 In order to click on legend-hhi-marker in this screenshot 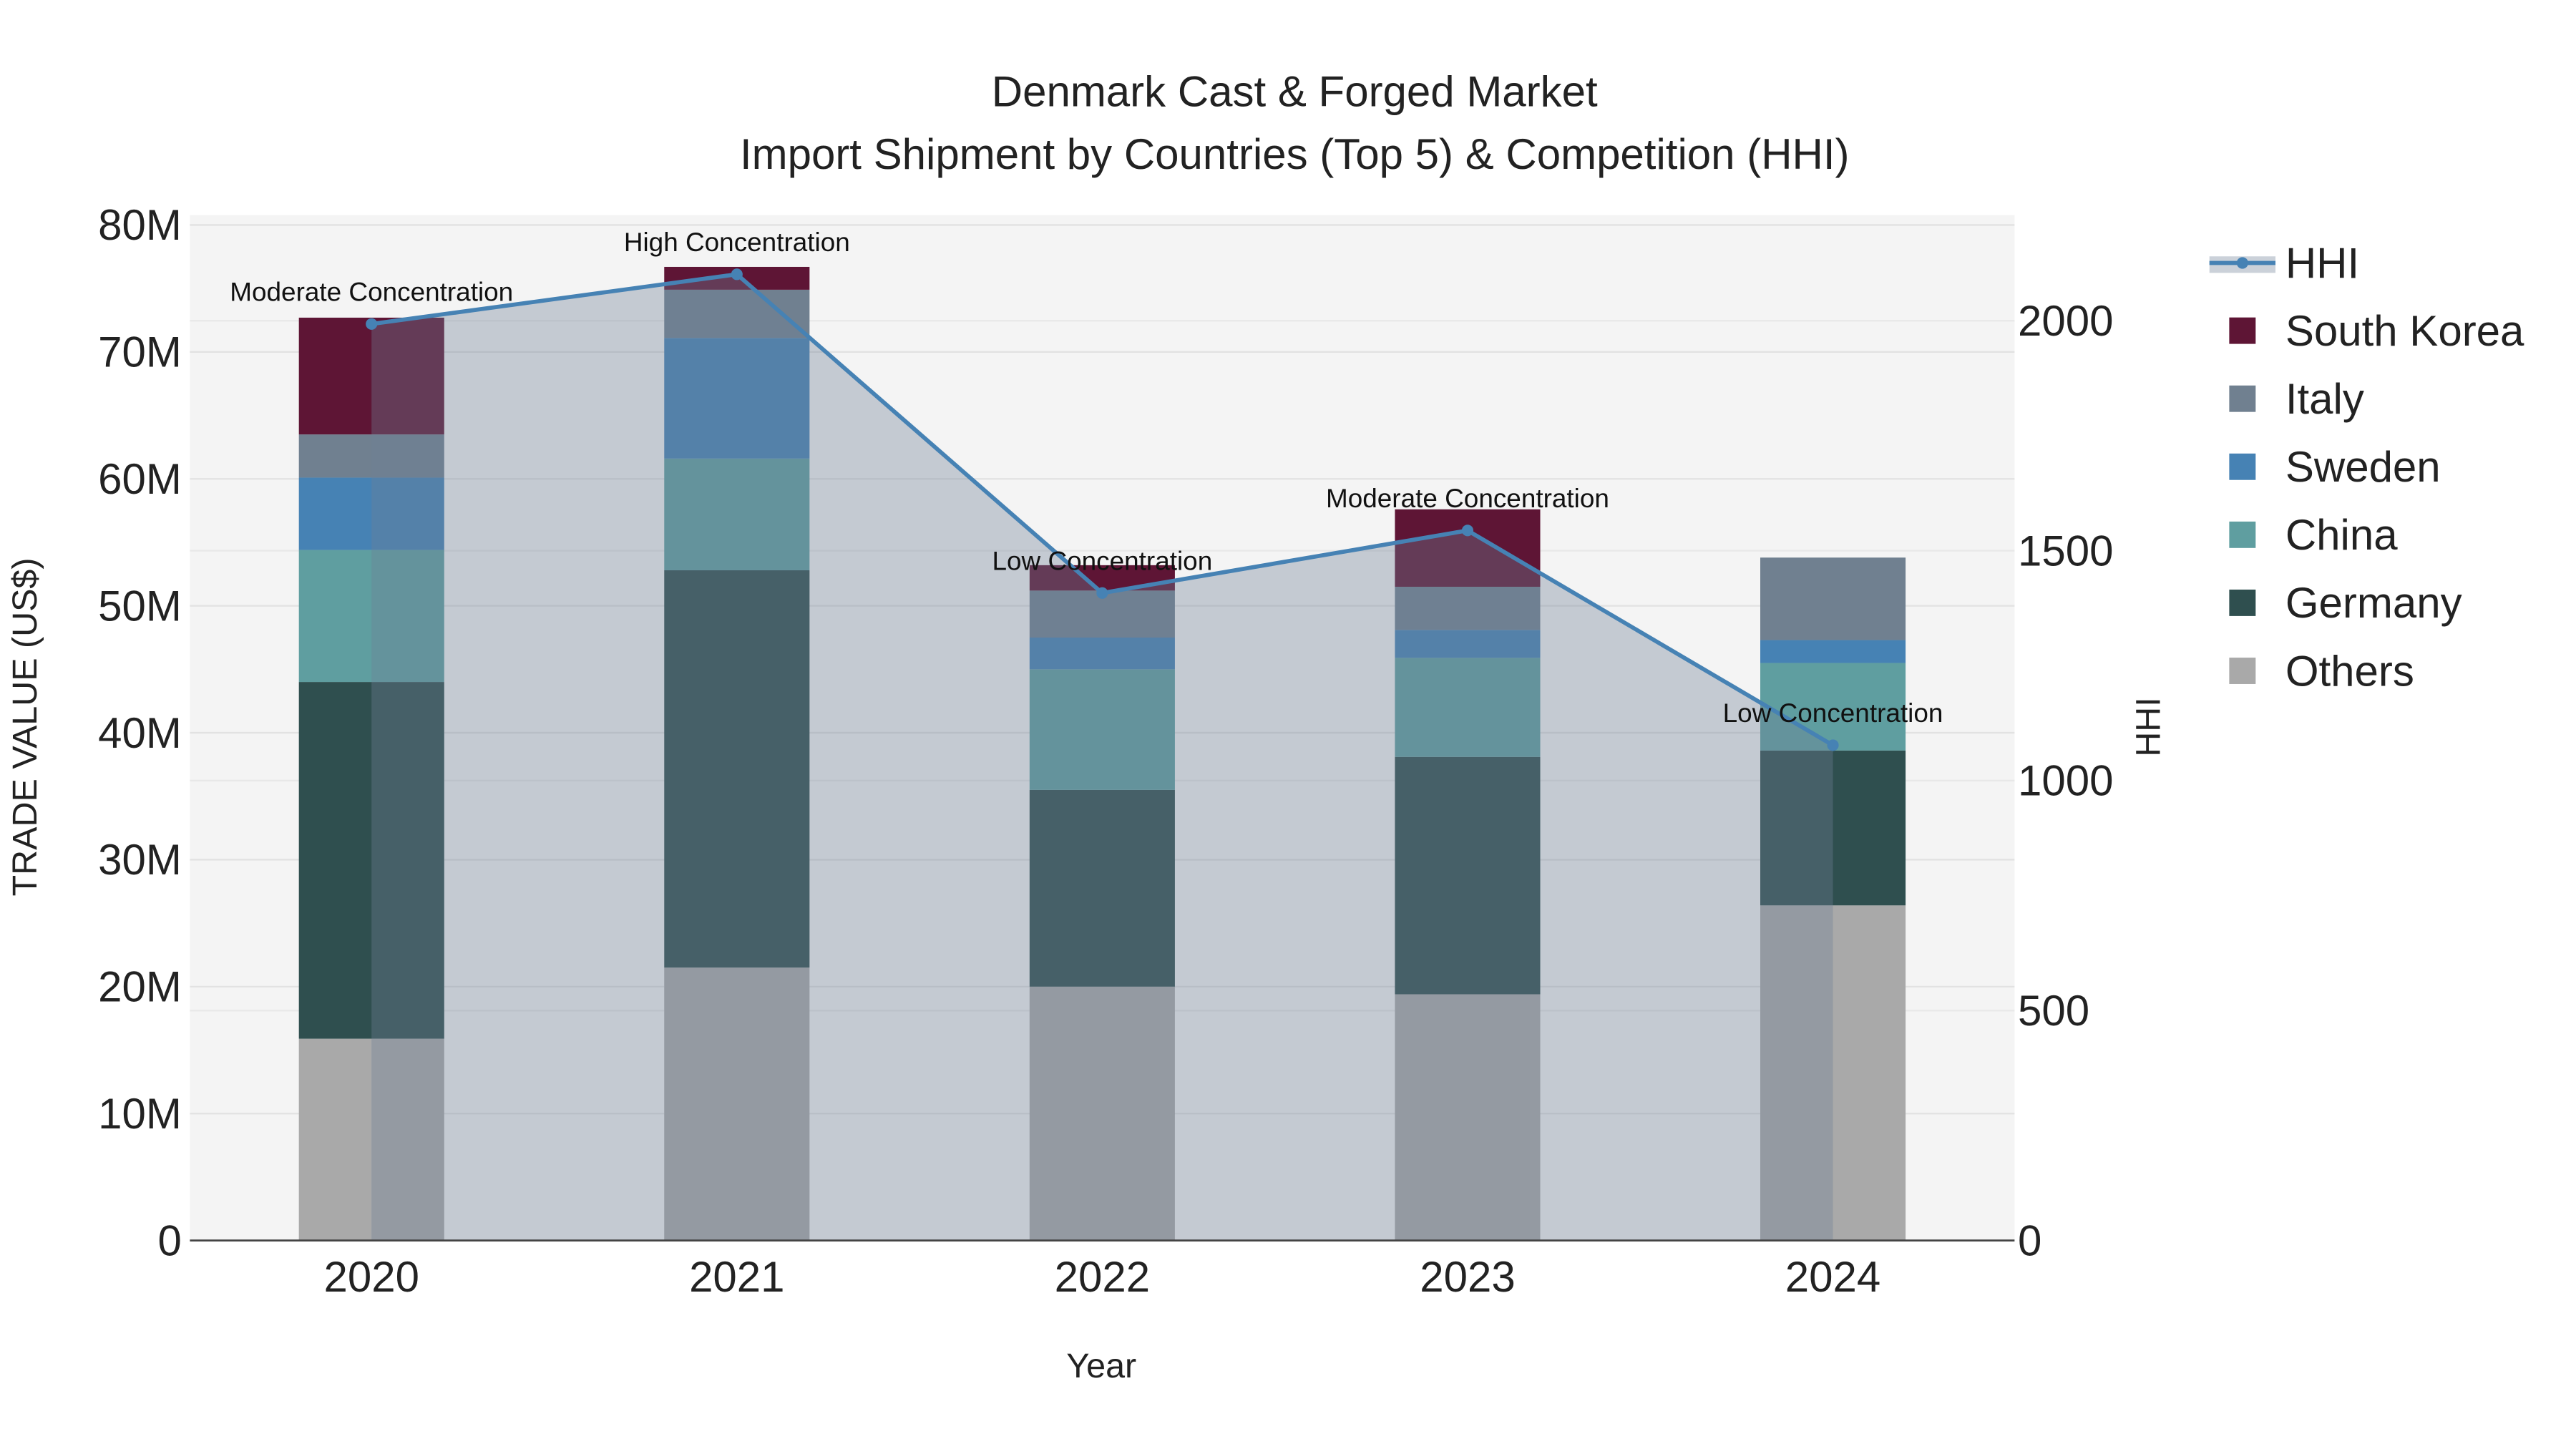, I will do `click(2242, 263)`.